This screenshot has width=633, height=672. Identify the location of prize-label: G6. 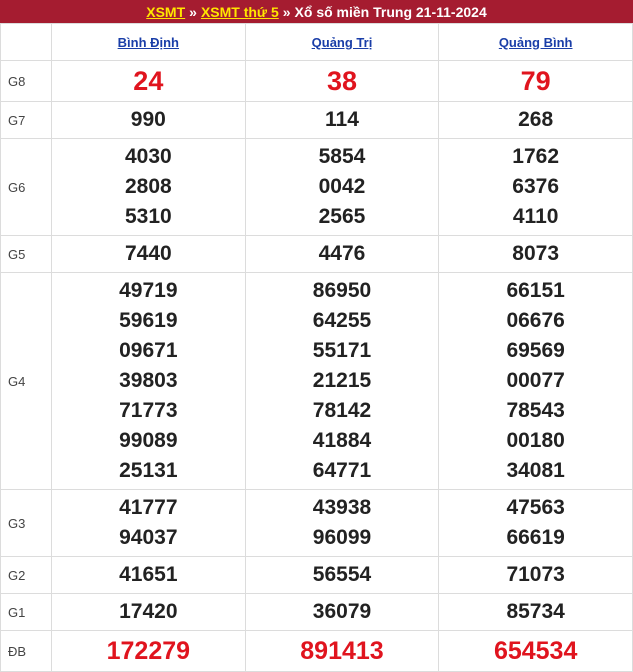
(26, 187).